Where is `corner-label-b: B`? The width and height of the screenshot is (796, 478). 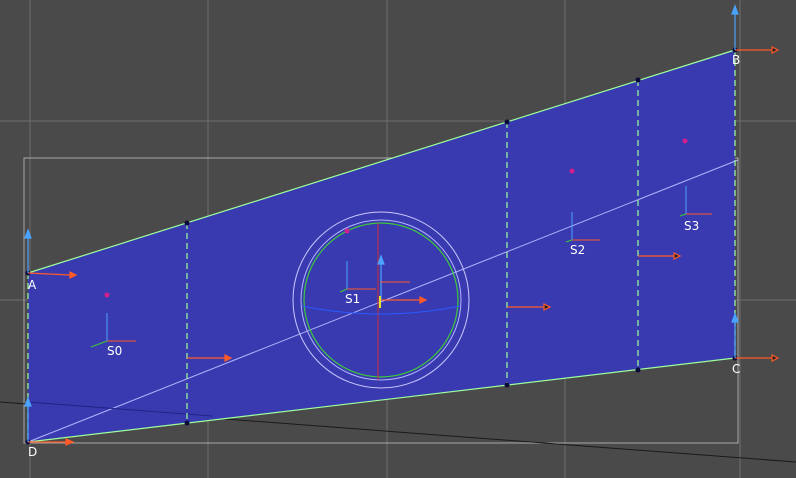
corner-label-b: B is located at coordinates (736, 60).